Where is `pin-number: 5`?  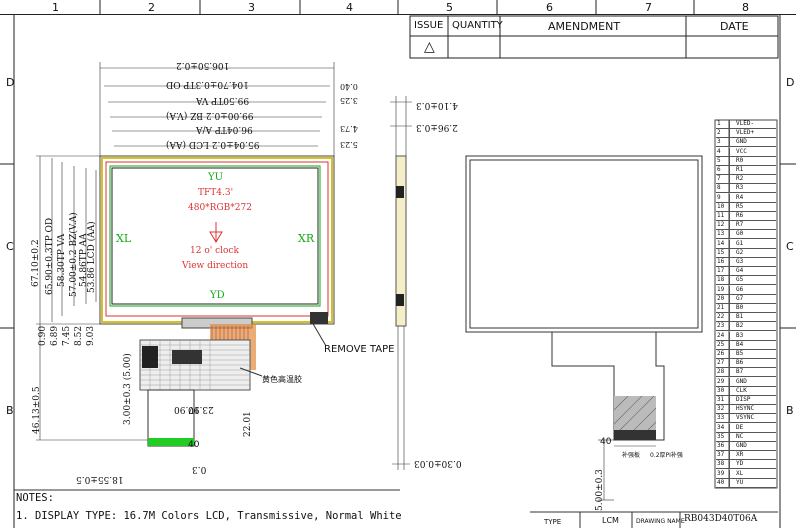 pin-number: 5 is located at coordinates (723, 160).